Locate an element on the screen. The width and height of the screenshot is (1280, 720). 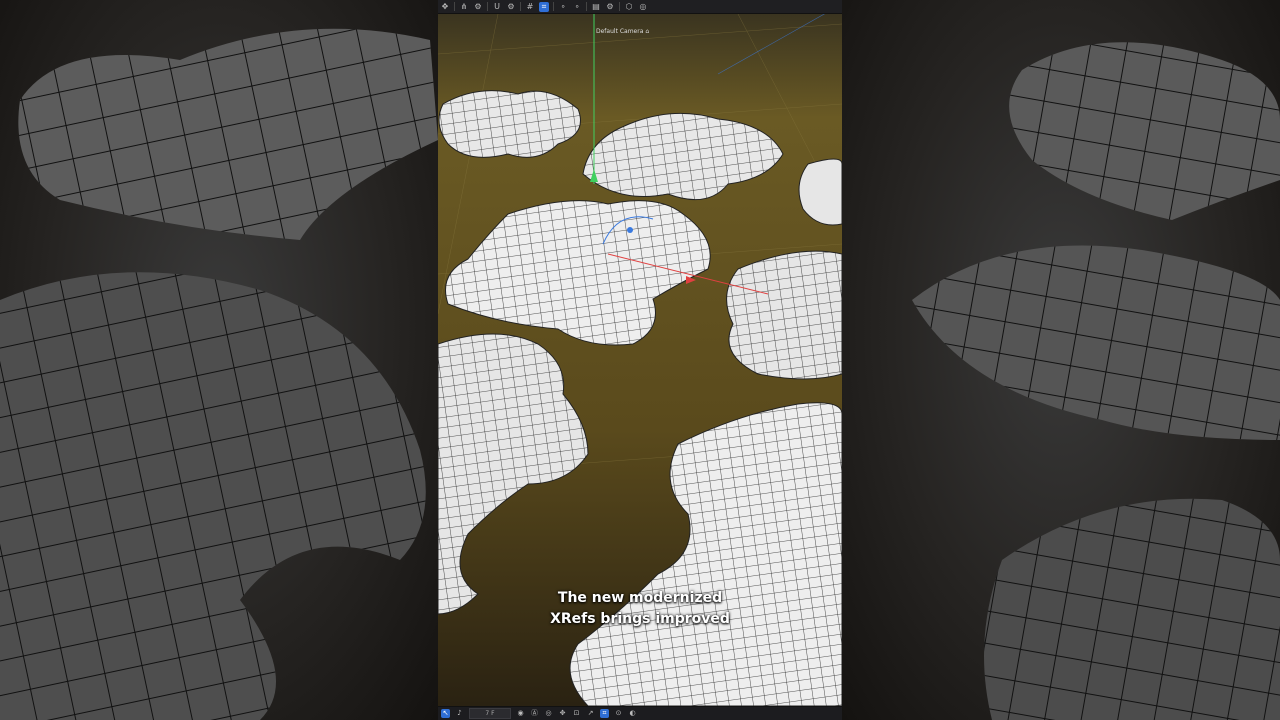
cube-icon: ⬡ is located at coordinates (629, 7).